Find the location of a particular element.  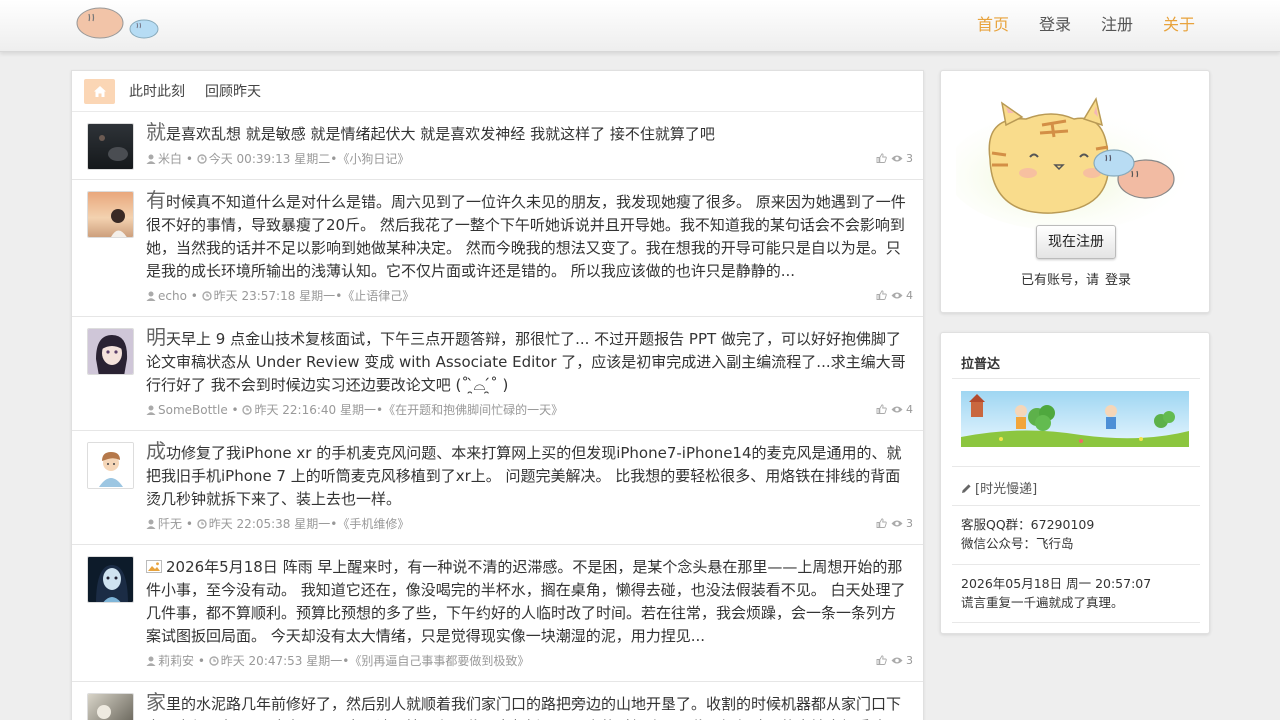

nav-login: 登录 is located at coordinates (1055, 25).